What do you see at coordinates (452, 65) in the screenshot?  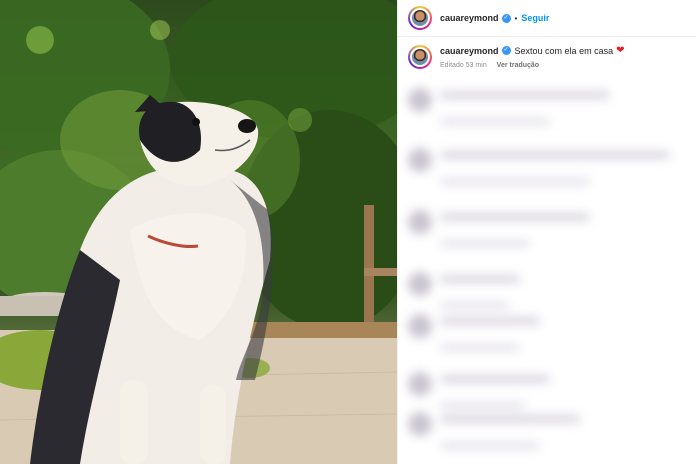 I see `edited-label: Editado` at bounding box center [452, 65].